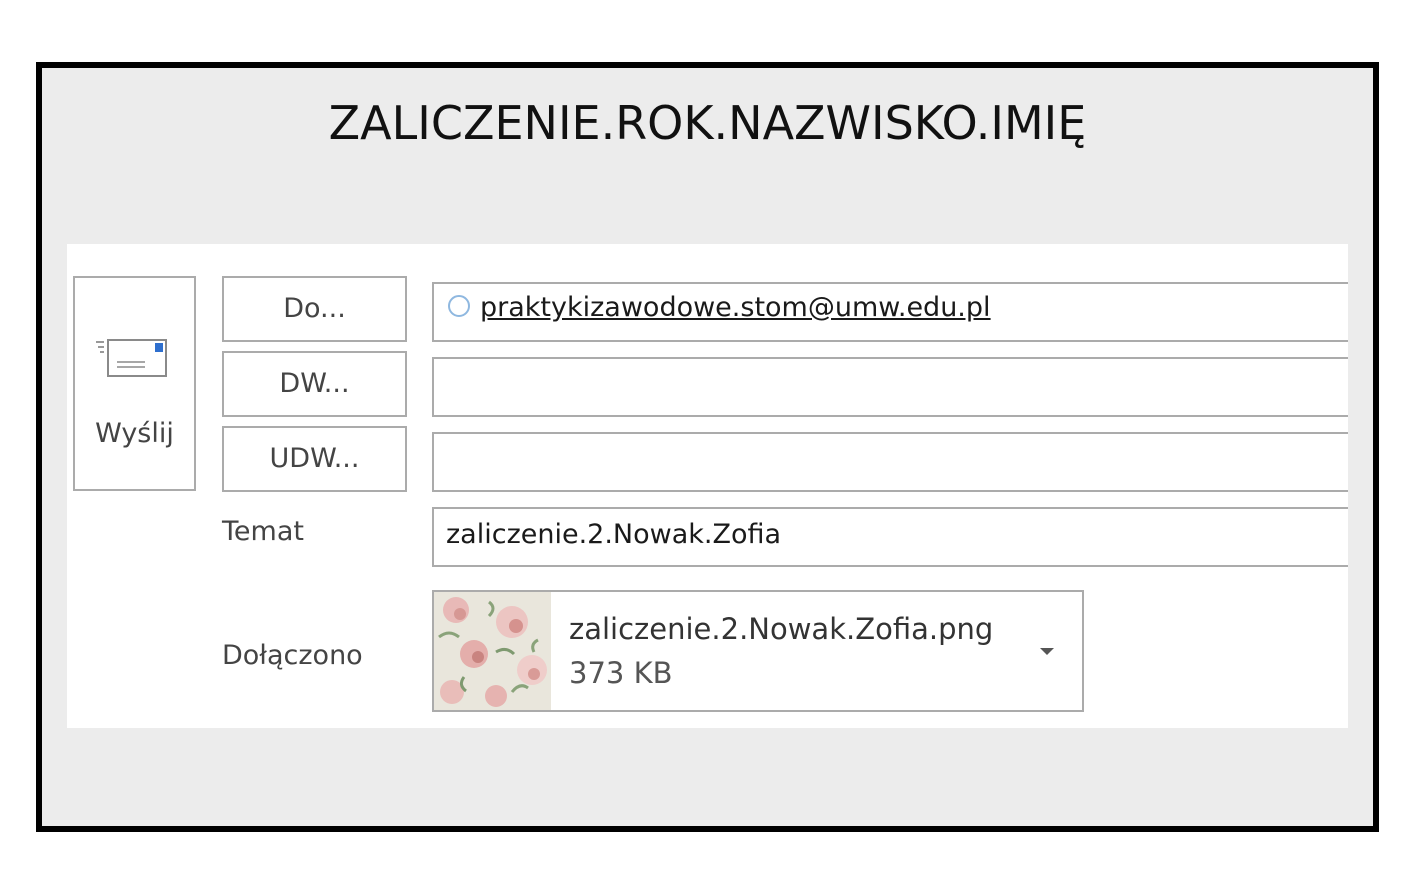  I want to click on recipient-address: praktykizawodowe.stom@umw.edu.pl, so click(735, 307).